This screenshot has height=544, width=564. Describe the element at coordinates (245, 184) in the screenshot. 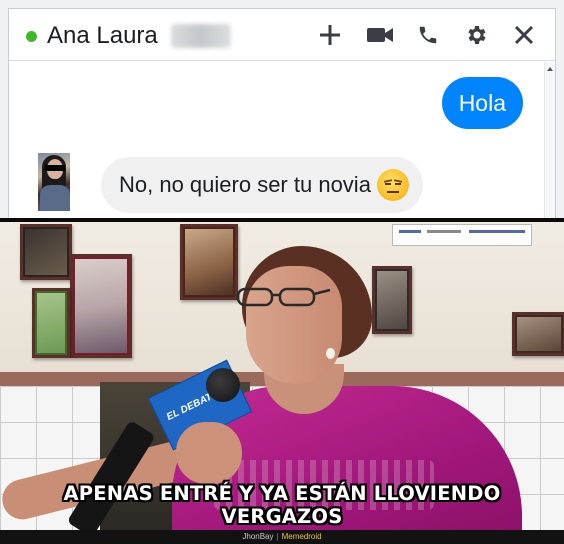

I see `incoming-message-text: No, no quiero ser tu novia` at that location.